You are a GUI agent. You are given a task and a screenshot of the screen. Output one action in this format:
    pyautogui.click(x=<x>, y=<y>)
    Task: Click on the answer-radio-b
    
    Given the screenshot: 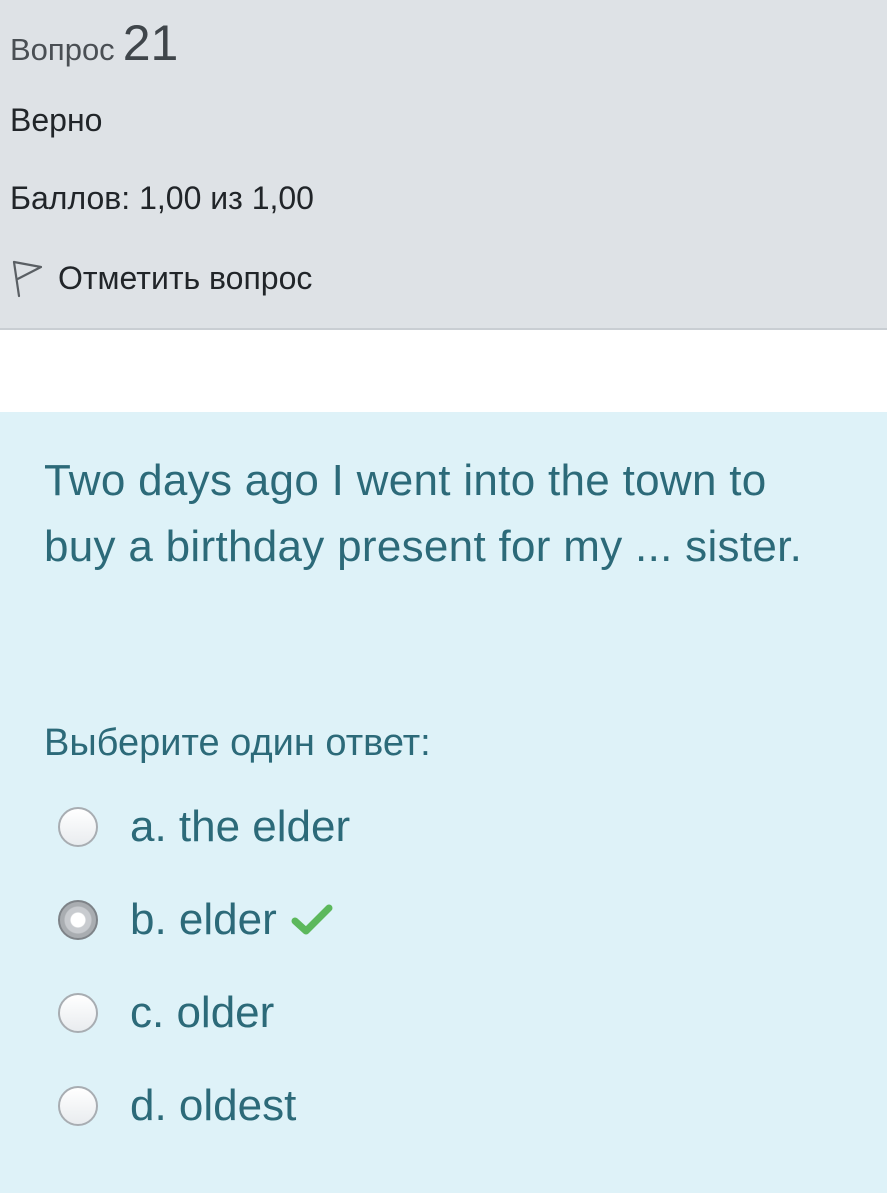 What is the action you would take?
    pyautogui.click(x=78, y=919)
    